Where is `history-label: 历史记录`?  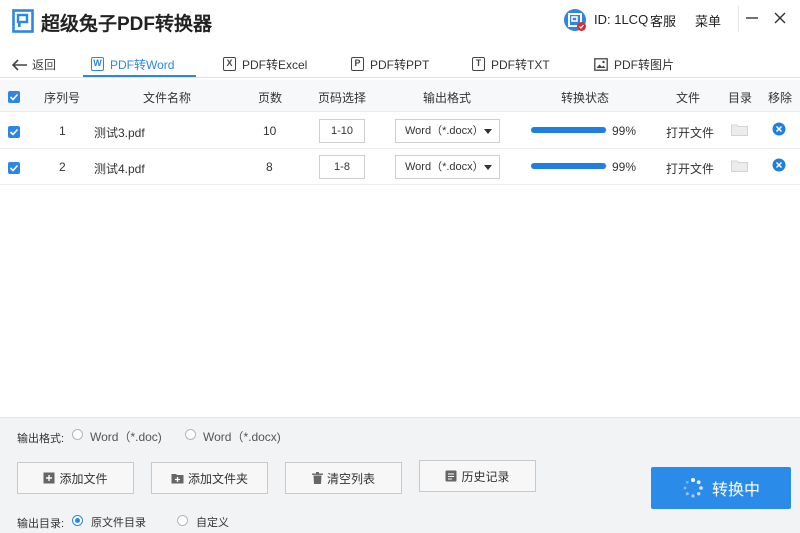 history-label: 历史记录 is located at coordinates (485, 476).